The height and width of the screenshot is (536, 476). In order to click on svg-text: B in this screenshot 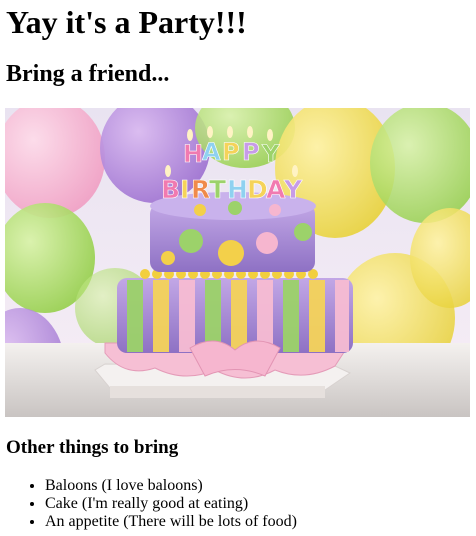, I will do `click(170, 189)`.